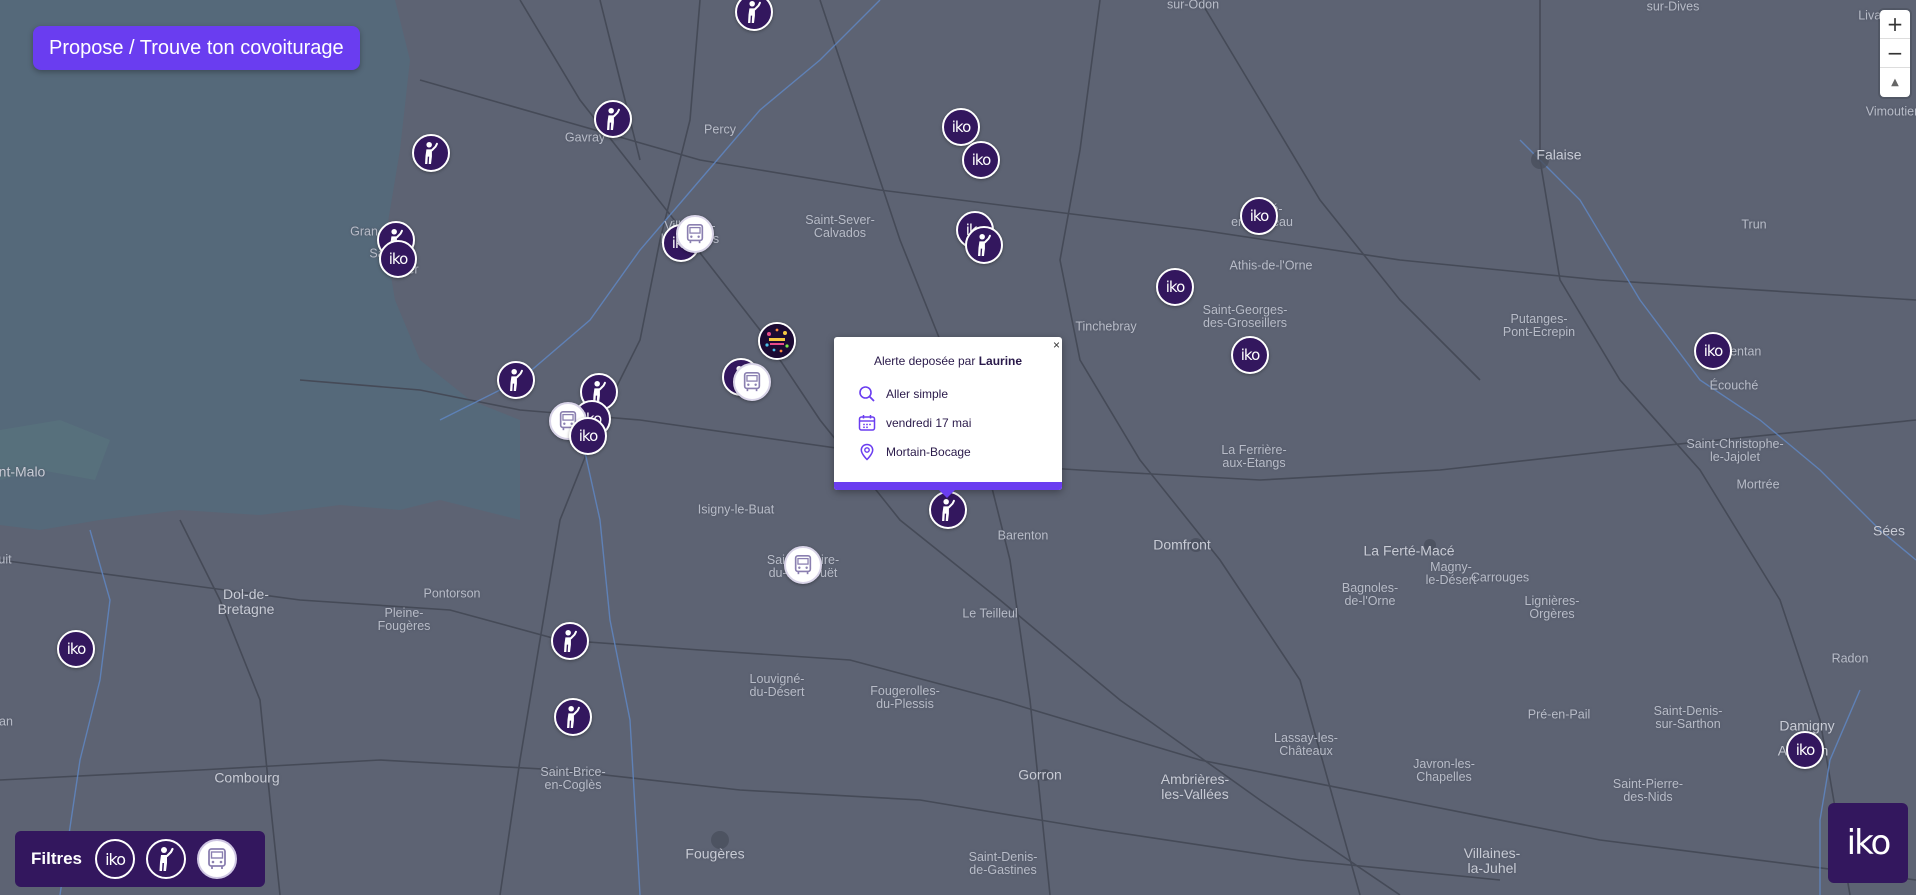  I want to click on event-badge-icon, so click(777, 341).